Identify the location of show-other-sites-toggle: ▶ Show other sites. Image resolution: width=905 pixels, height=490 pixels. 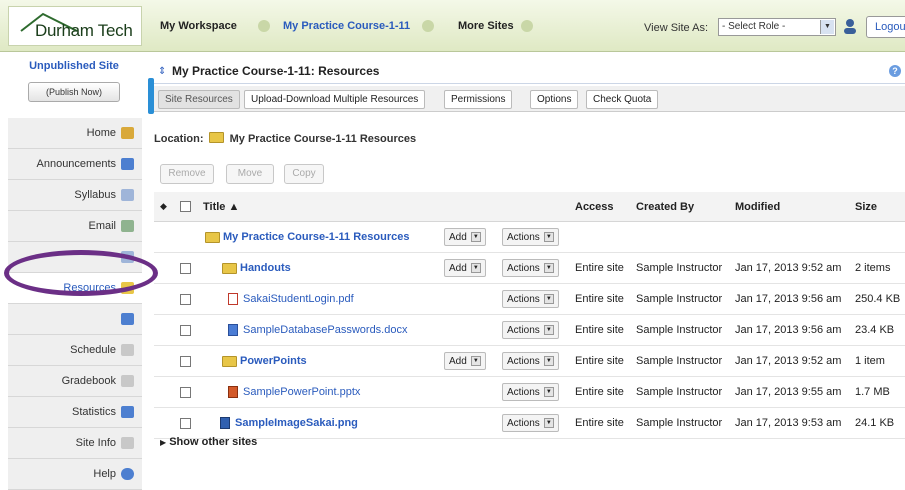
(208, 442).